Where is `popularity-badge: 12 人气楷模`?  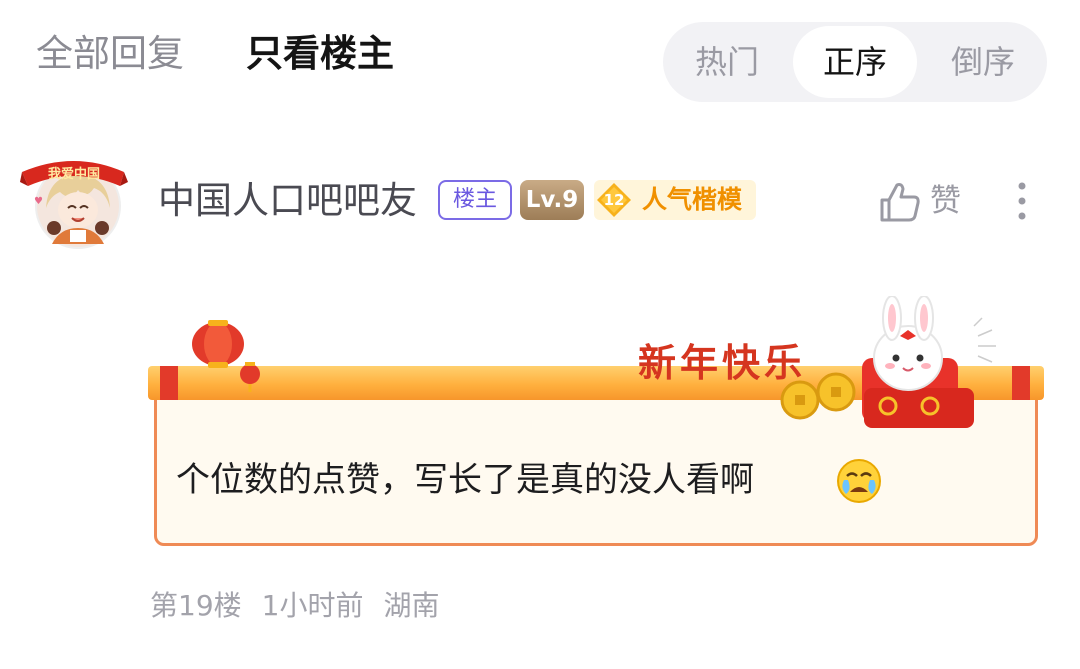
popularity-badge: 12 人气楷模 is located at coordinates (675, 200).